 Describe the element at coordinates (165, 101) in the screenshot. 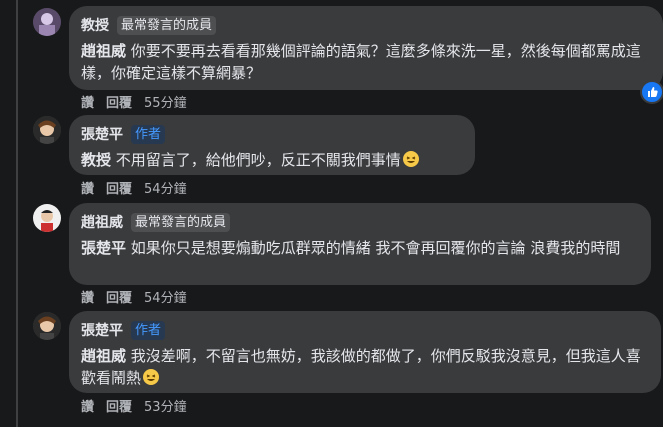

I see `timestamp: 55分鐘` at that location.